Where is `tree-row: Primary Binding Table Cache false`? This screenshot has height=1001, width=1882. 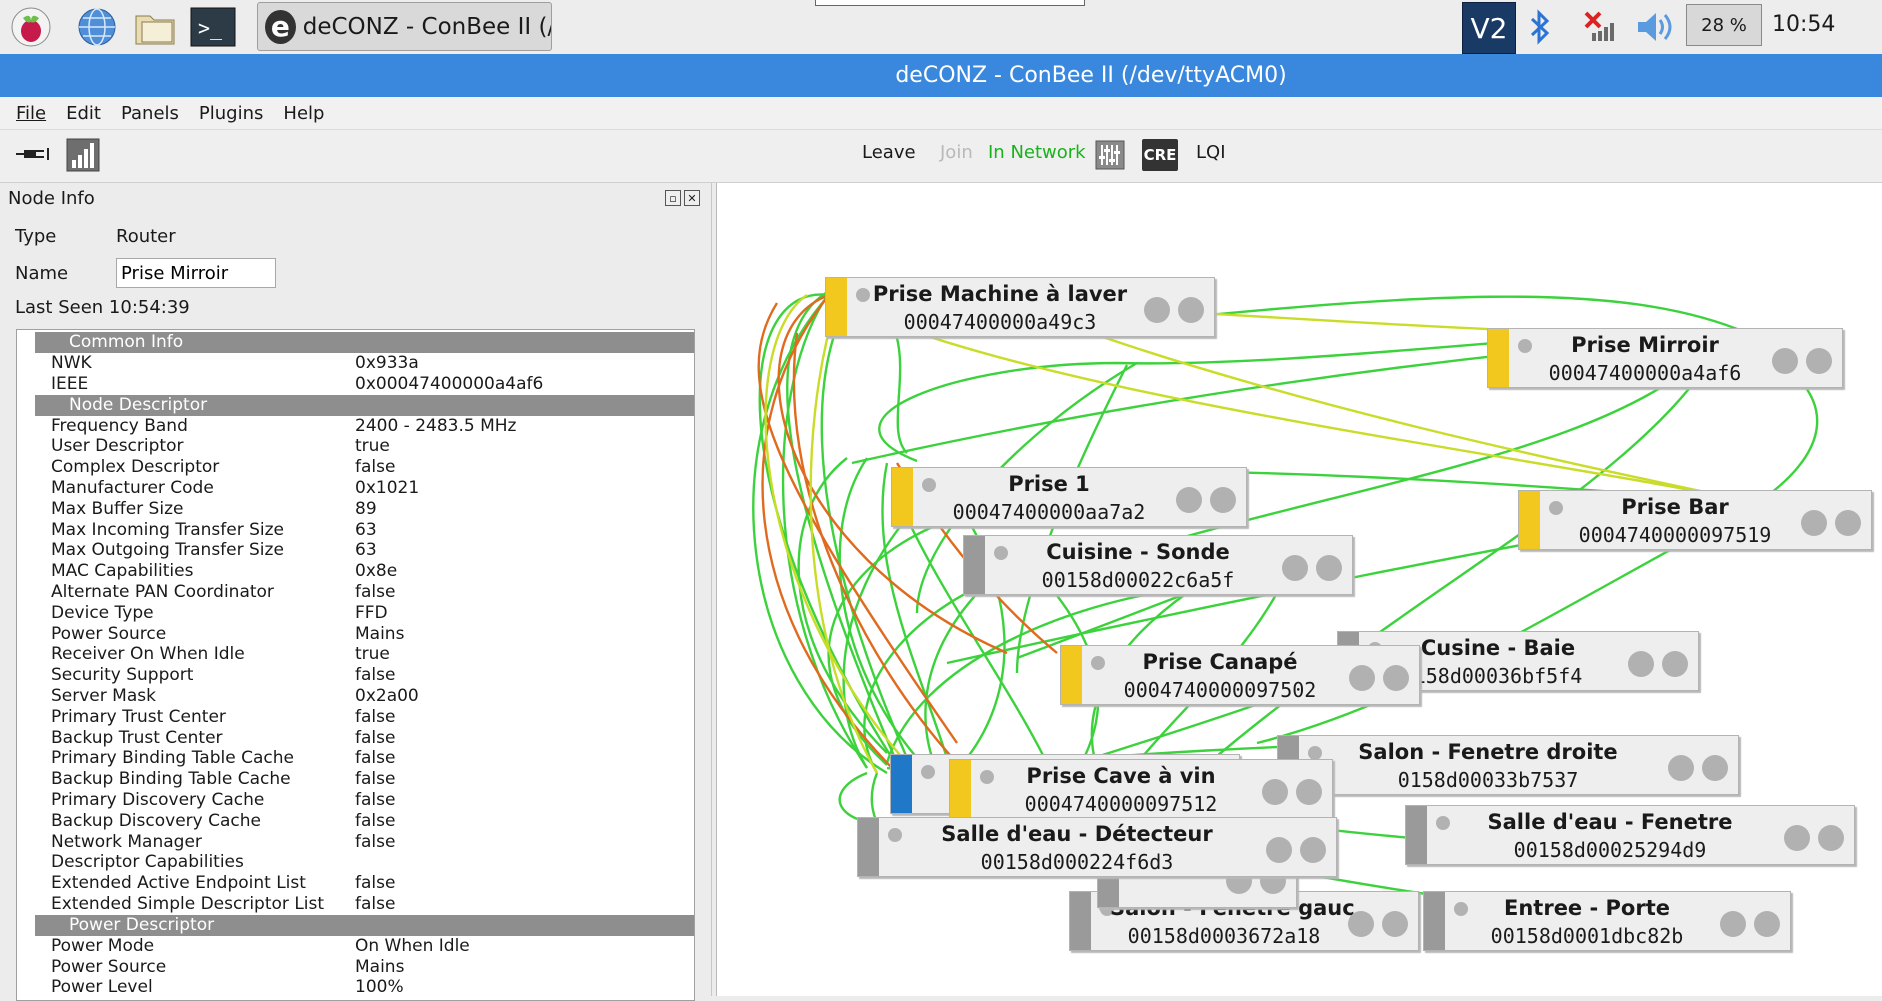
tree-row: Primary Binding Table Cache false is located at coordinates (355, 758).